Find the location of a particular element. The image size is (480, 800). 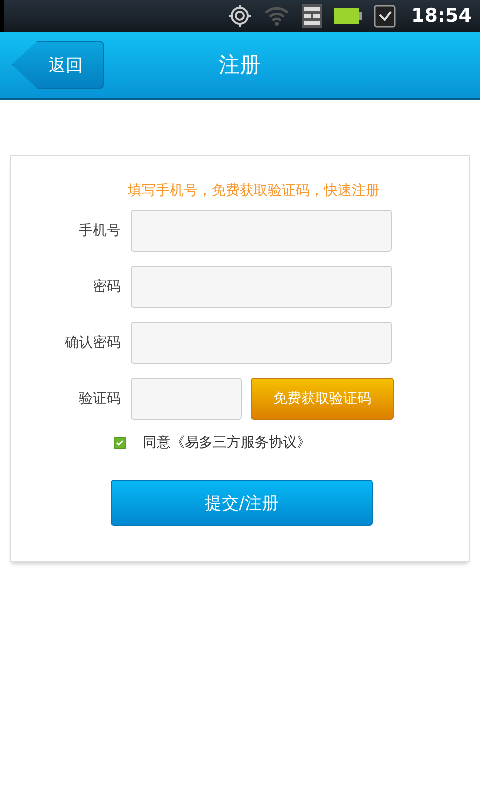

field-label: 确认密码 is located at coordinates (93, 343).